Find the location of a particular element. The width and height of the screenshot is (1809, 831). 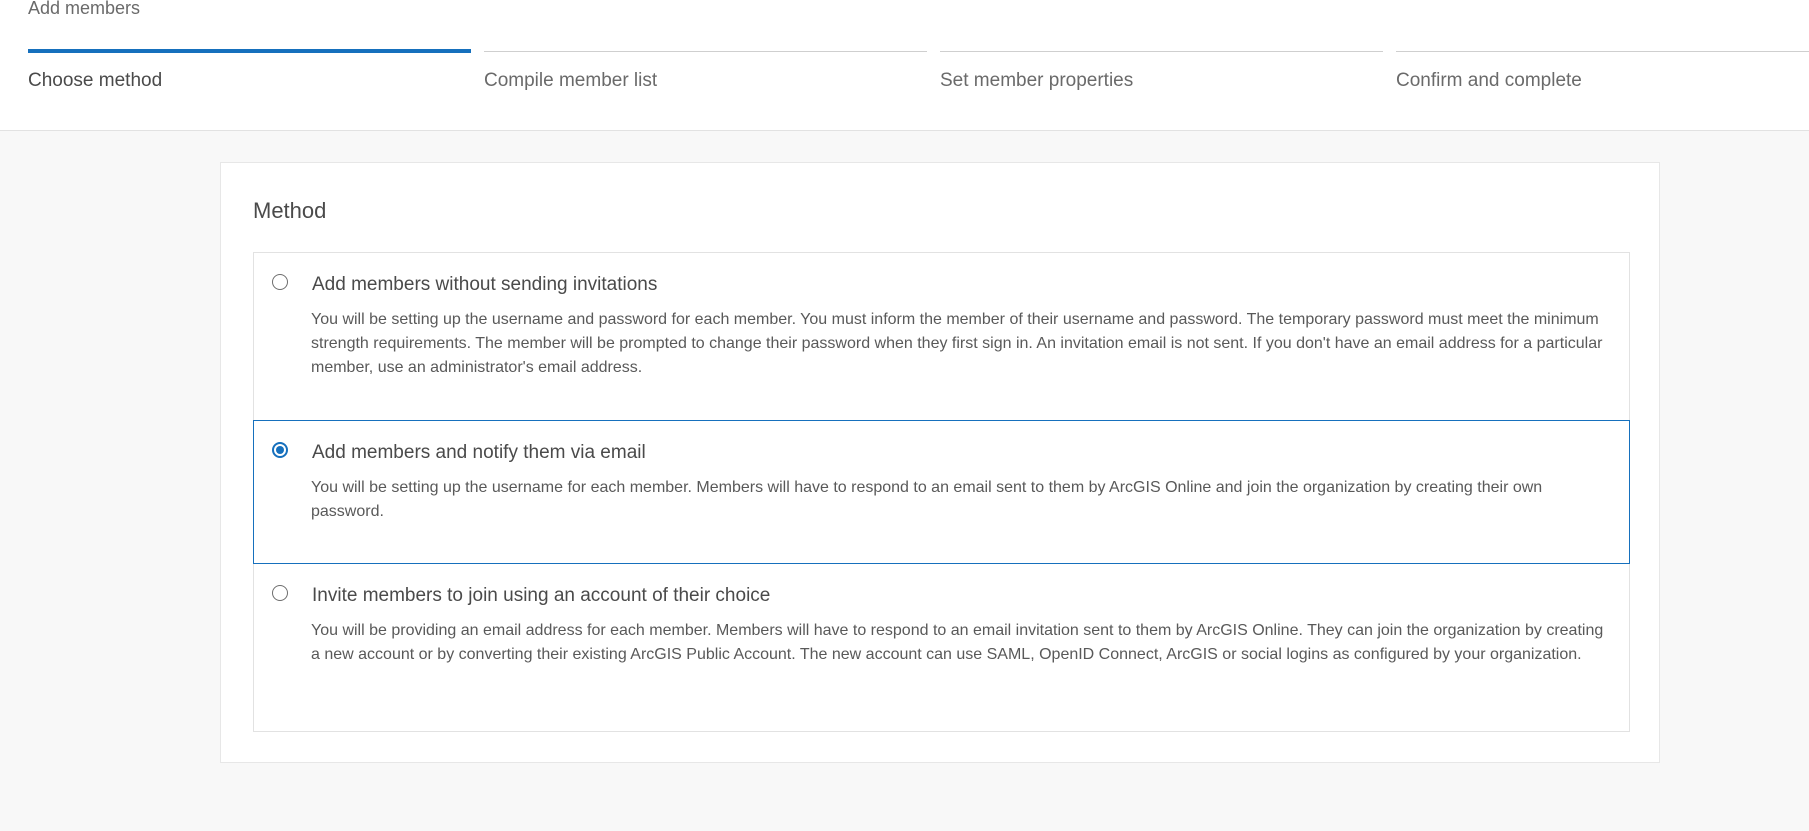

step-confirm-and-complete: Confirm and complete is located at coordinates (1602, 76).